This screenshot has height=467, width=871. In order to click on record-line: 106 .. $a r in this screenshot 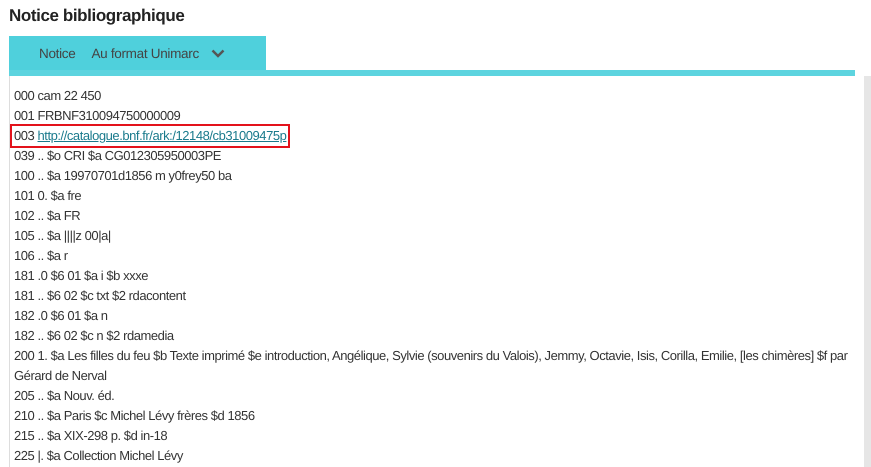, I will do `click(41, 256)`.